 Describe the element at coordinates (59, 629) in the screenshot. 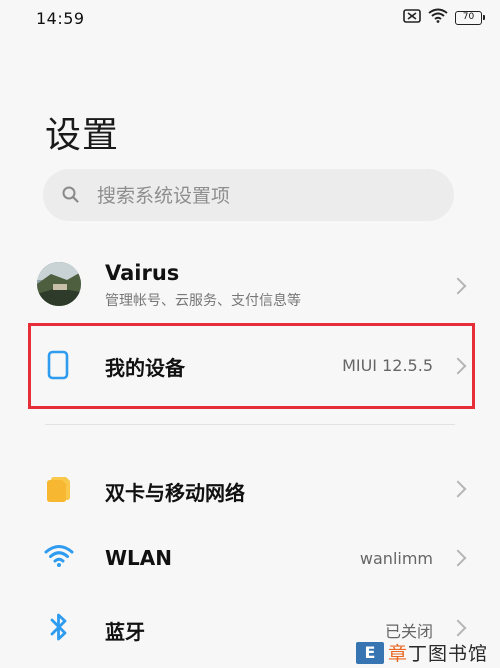

I see `bluetooth-icon` at that location.